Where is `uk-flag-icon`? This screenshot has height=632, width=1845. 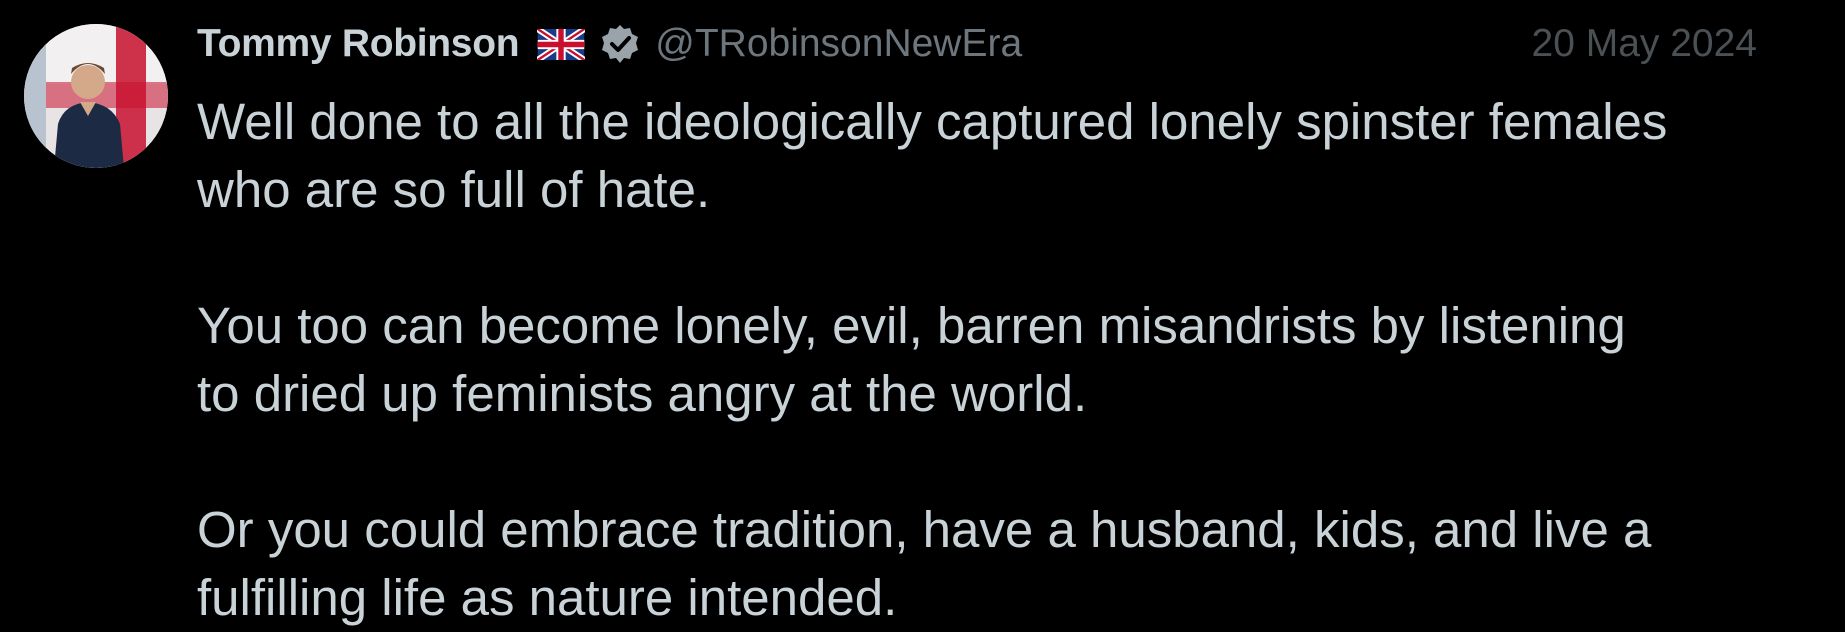 uk-flag-icon is located at coordinates (561, 44).